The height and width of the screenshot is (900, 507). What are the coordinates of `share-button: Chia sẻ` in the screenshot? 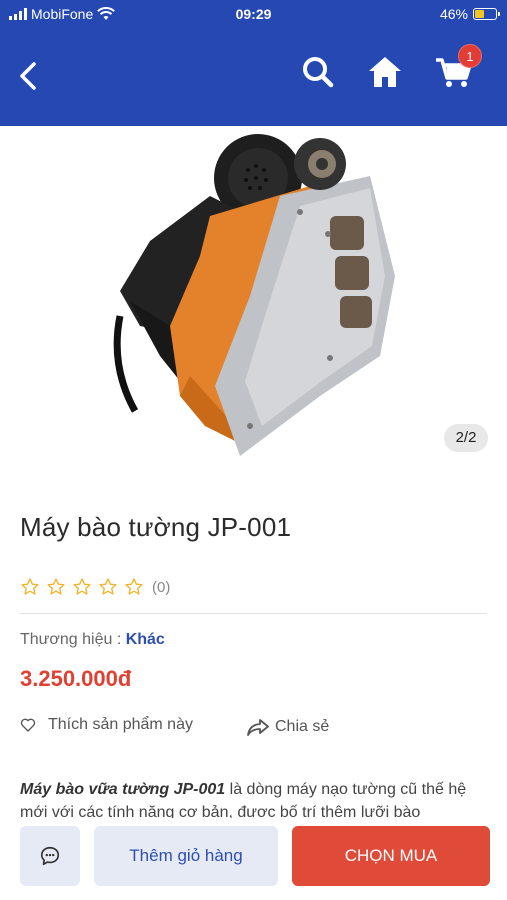 It's located at (288, 727).